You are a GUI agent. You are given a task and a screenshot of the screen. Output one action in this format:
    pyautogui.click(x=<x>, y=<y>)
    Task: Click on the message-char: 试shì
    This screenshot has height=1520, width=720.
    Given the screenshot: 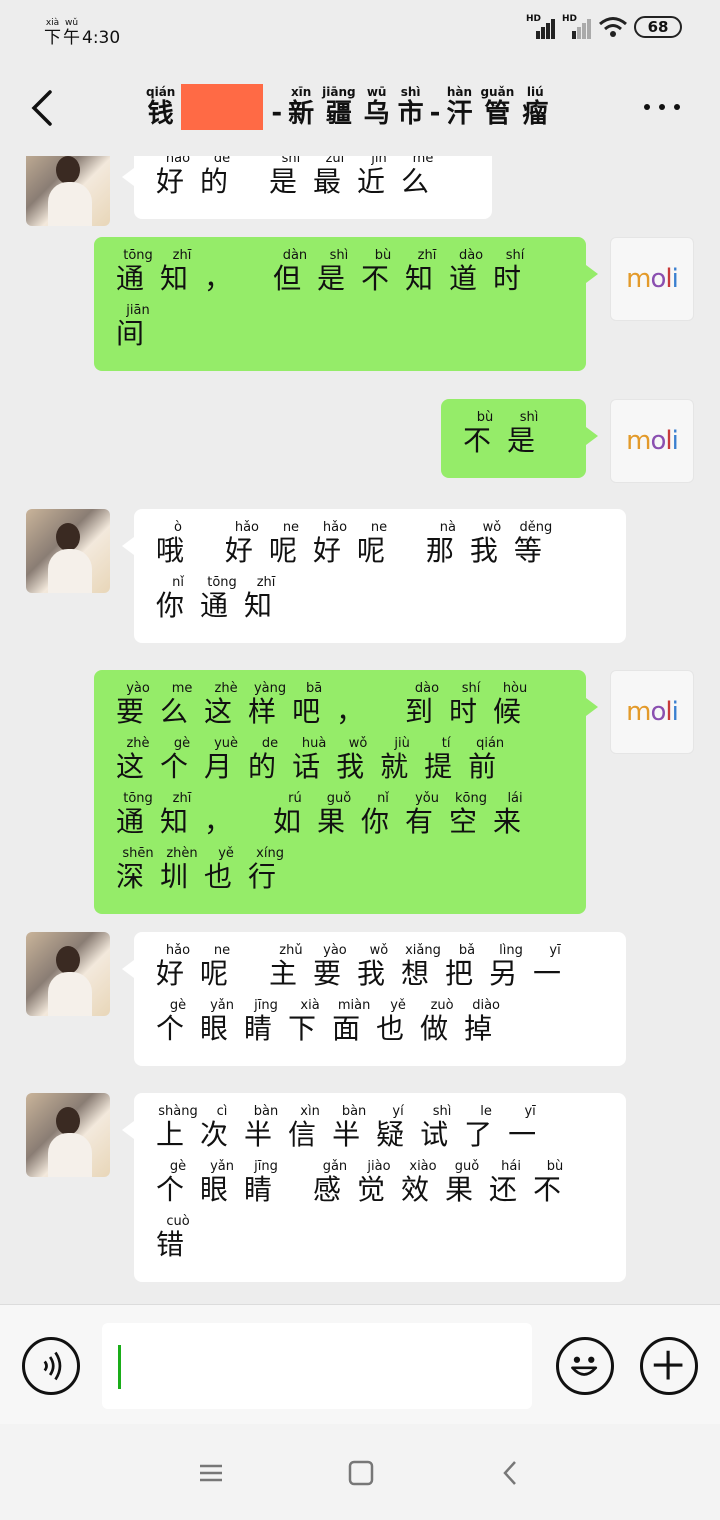 What is the action you would take?
    pyautogui.click(x=442, y=1127)
    